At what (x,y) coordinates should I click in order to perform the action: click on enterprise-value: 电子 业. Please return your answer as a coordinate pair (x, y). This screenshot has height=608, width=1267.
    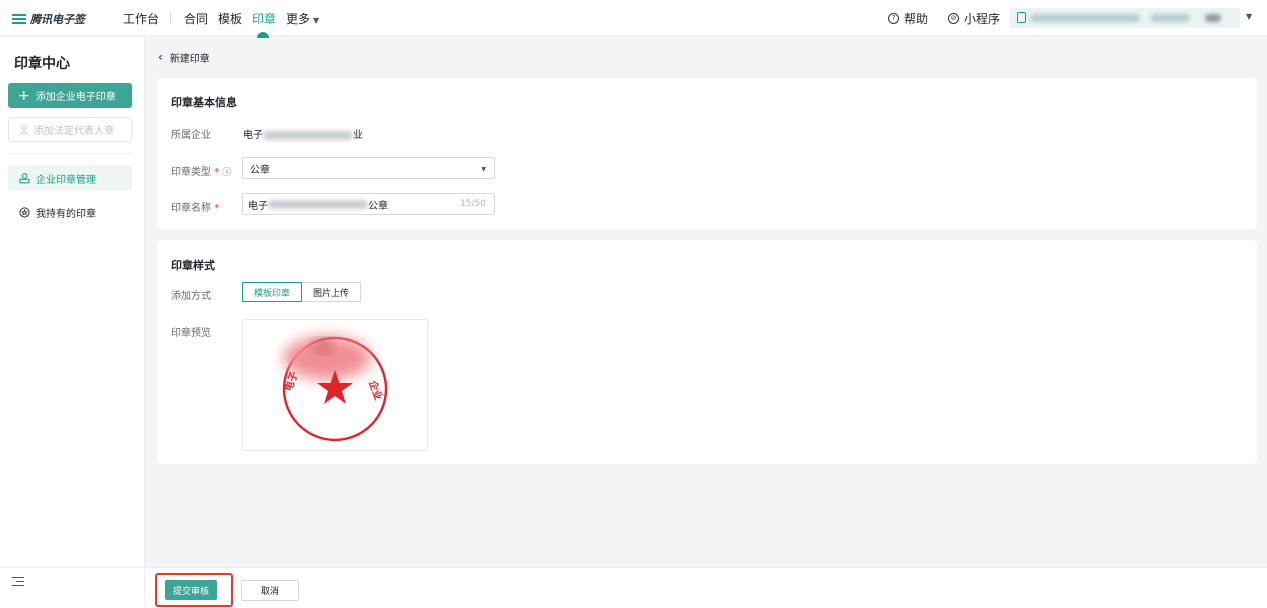
    Looking at the image, I should click on (303, 133).